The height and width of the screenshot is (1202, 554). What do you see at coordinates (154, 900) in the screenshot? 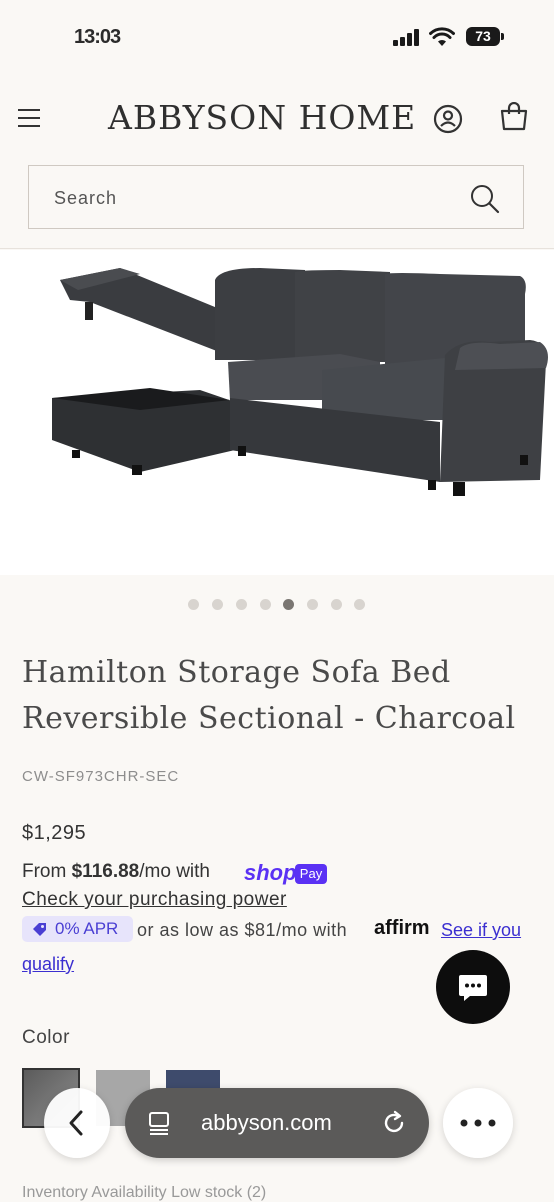
I see `check-purchasing-power-link: Check your purchasing power` at bounding box center [154, 900].